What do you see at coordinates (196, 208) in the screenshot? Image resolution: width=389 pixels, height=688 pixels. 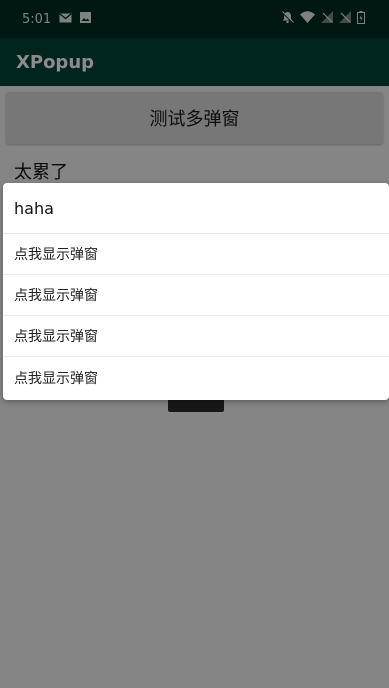 I see `popup-title: haha` at bounding box center [196, 208].